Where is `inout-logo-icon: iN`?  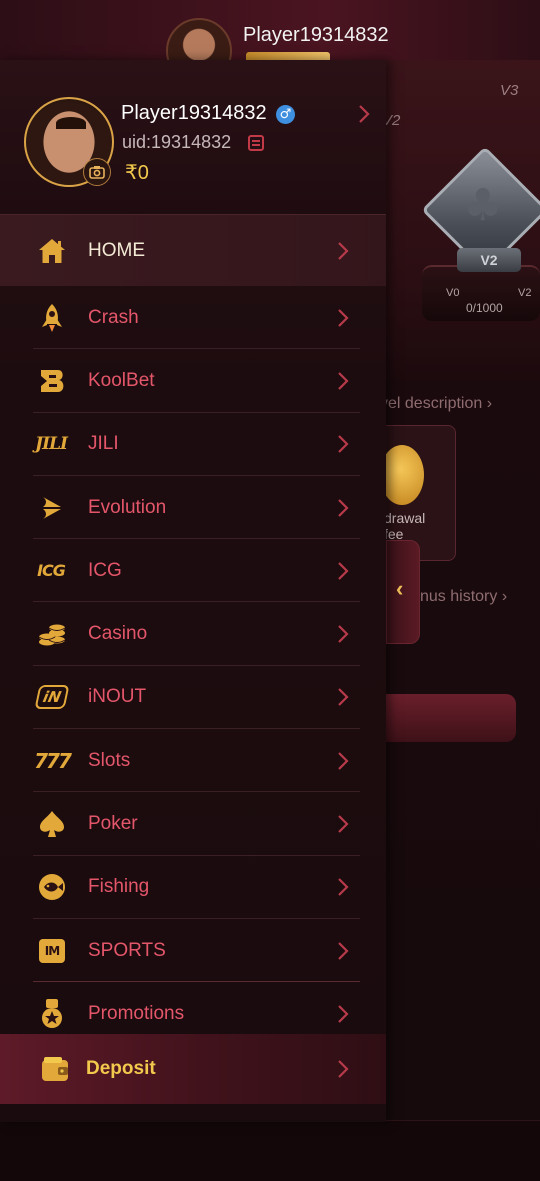
inout-logo-icon: iN is located at coordinates (52, 697).